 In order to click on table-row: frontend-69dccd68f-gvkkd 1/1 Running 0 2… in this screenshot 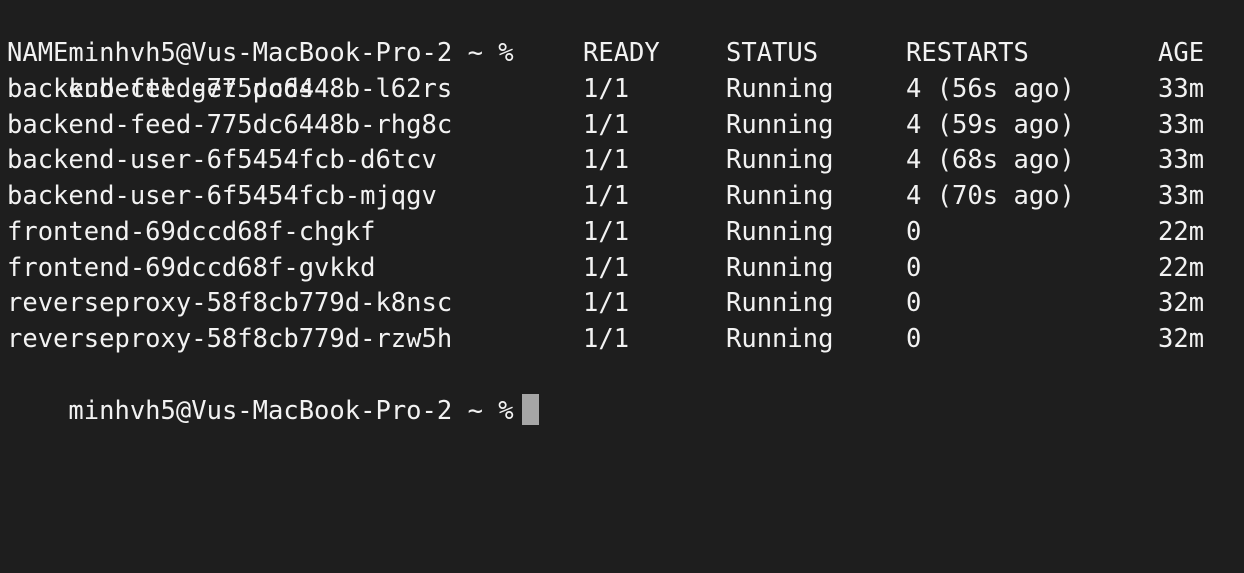, I will do `click(605, 269)`.